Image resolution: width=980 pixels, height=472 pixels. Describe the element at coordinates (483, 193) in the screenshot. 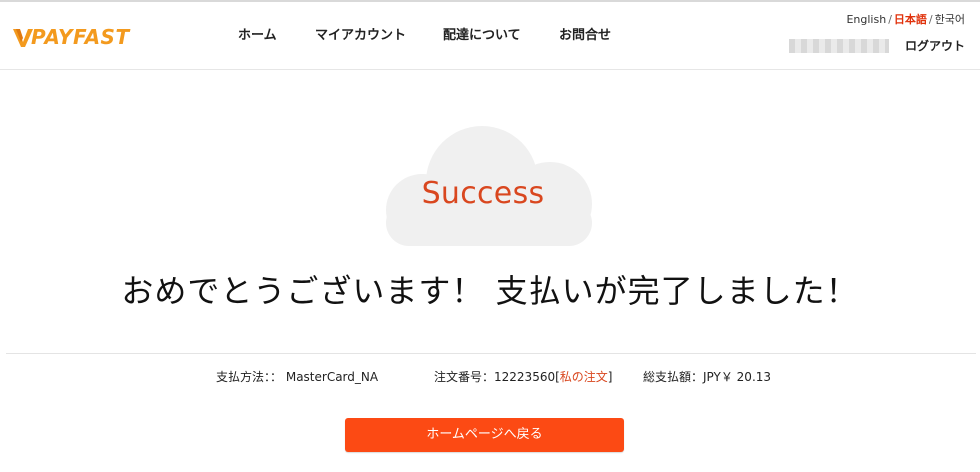

I see `success-heading: Success` at that location.